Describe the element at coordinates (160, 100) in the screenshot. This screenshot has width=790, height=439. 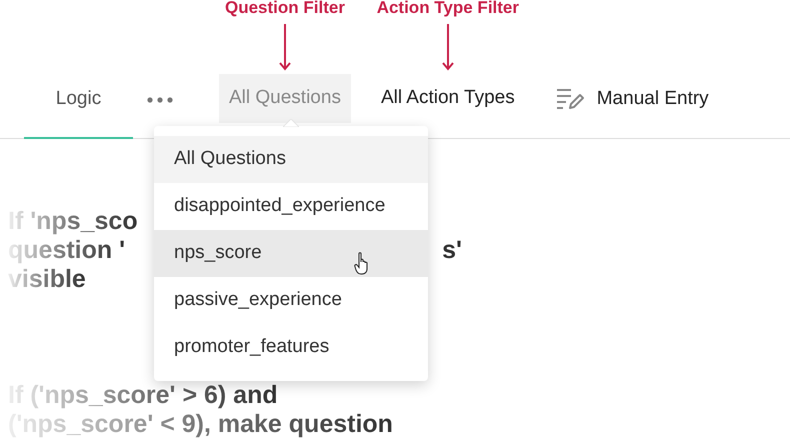
I see `more-icon` at that location.